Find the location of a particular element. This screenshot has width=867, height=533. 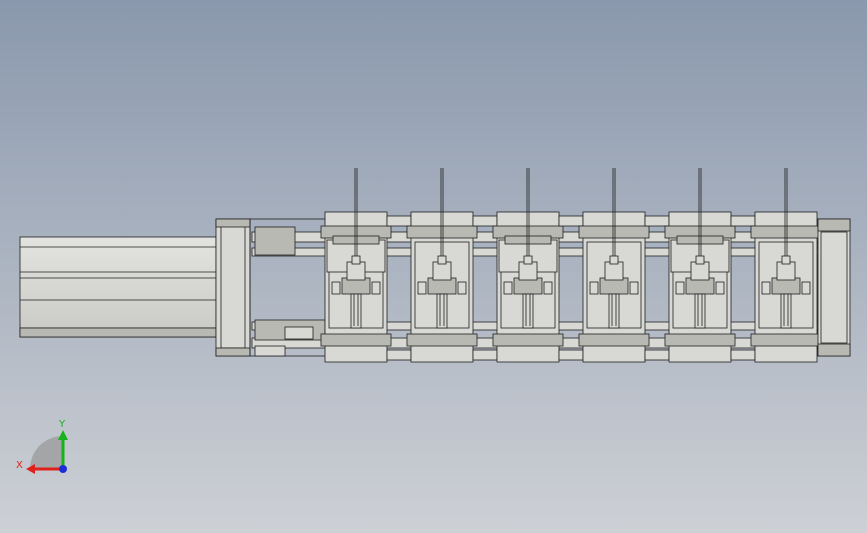

motor-body is located at coordinates (118, 287).